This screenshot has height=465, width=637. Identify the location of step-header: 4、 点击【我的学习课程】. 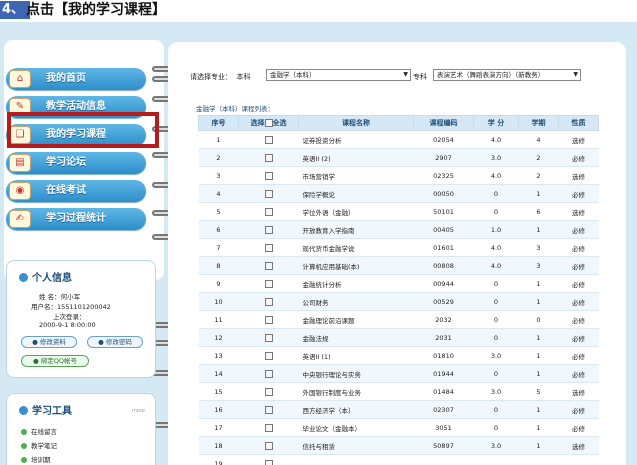
(318, 11).